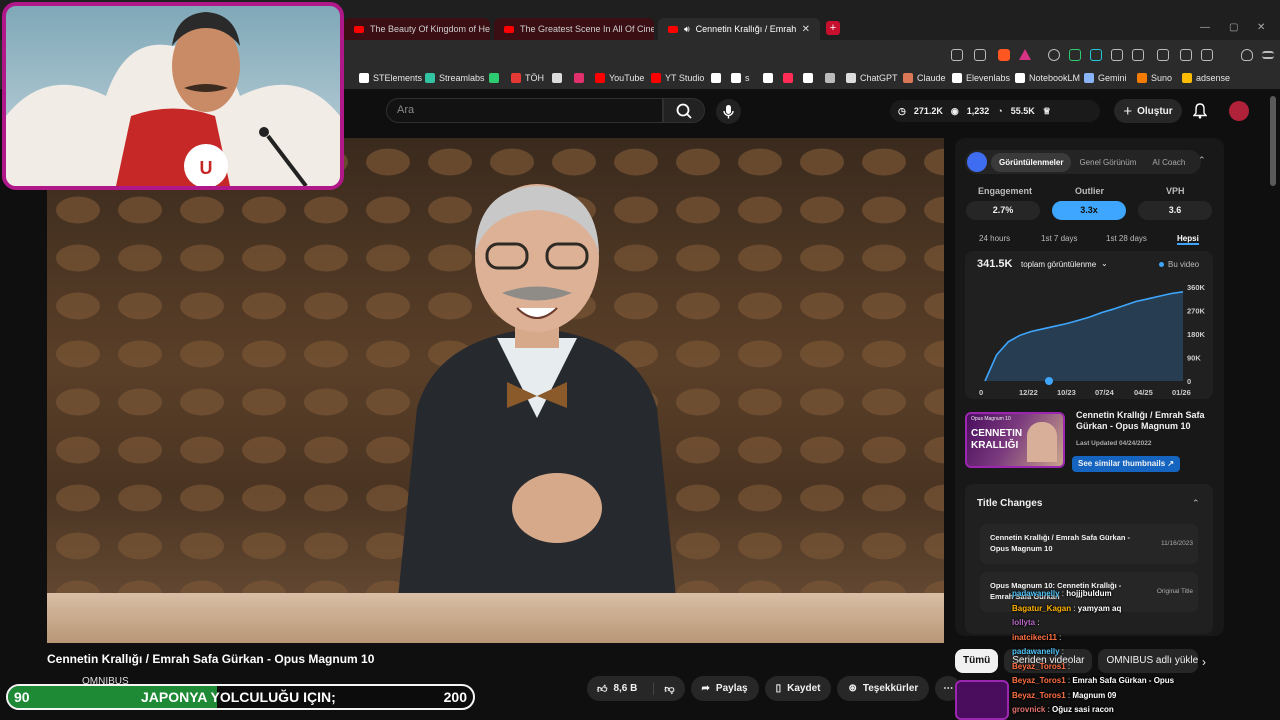  What do you see at coordinates (1206, 78) in the screenshot?
I see `bookmark-item: adsense` at bounding box center [1206, 78].